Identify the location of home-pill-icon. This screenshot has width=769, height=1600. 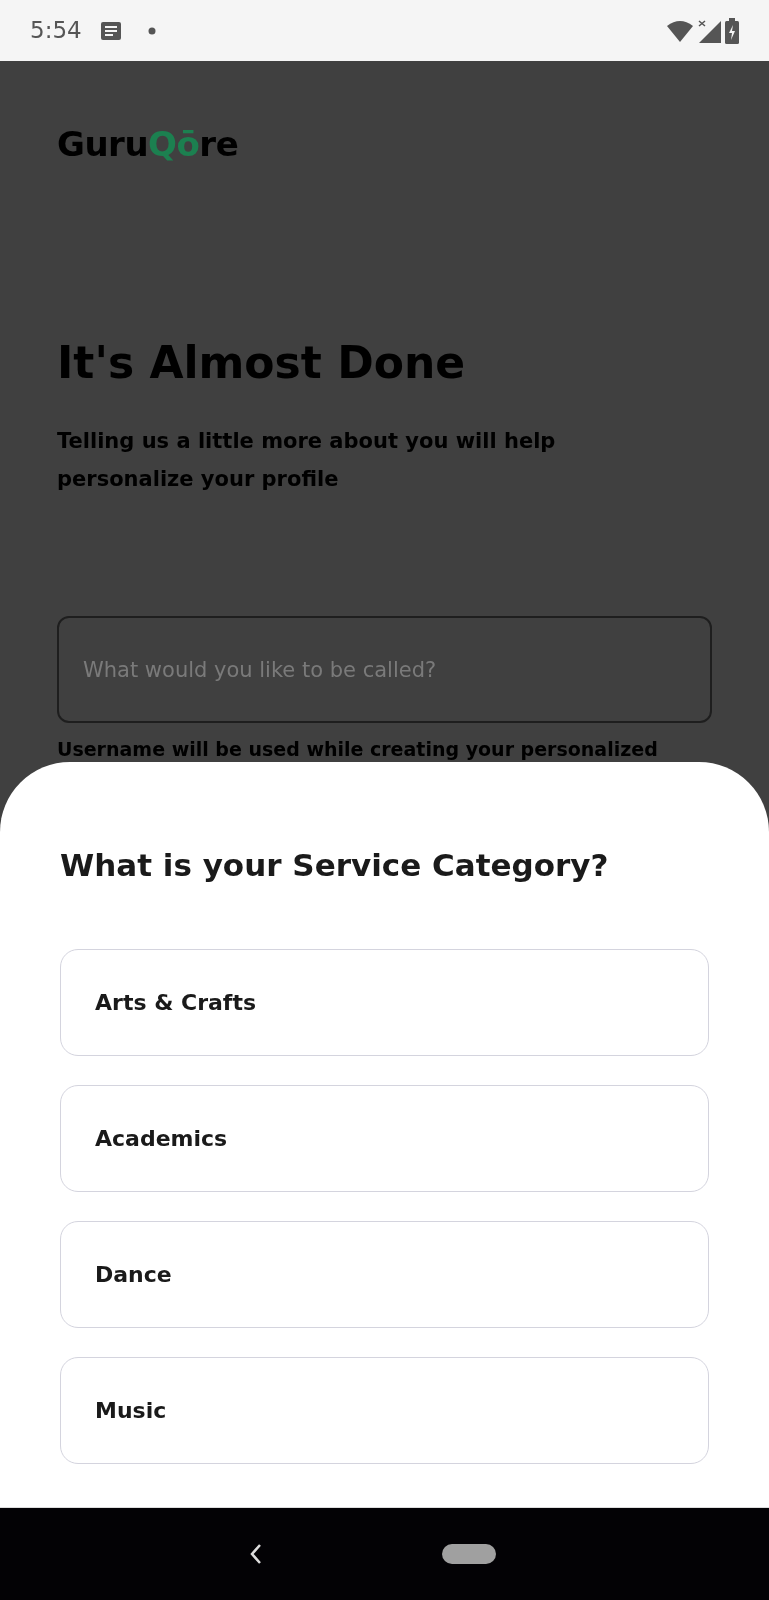
(468, 1554).